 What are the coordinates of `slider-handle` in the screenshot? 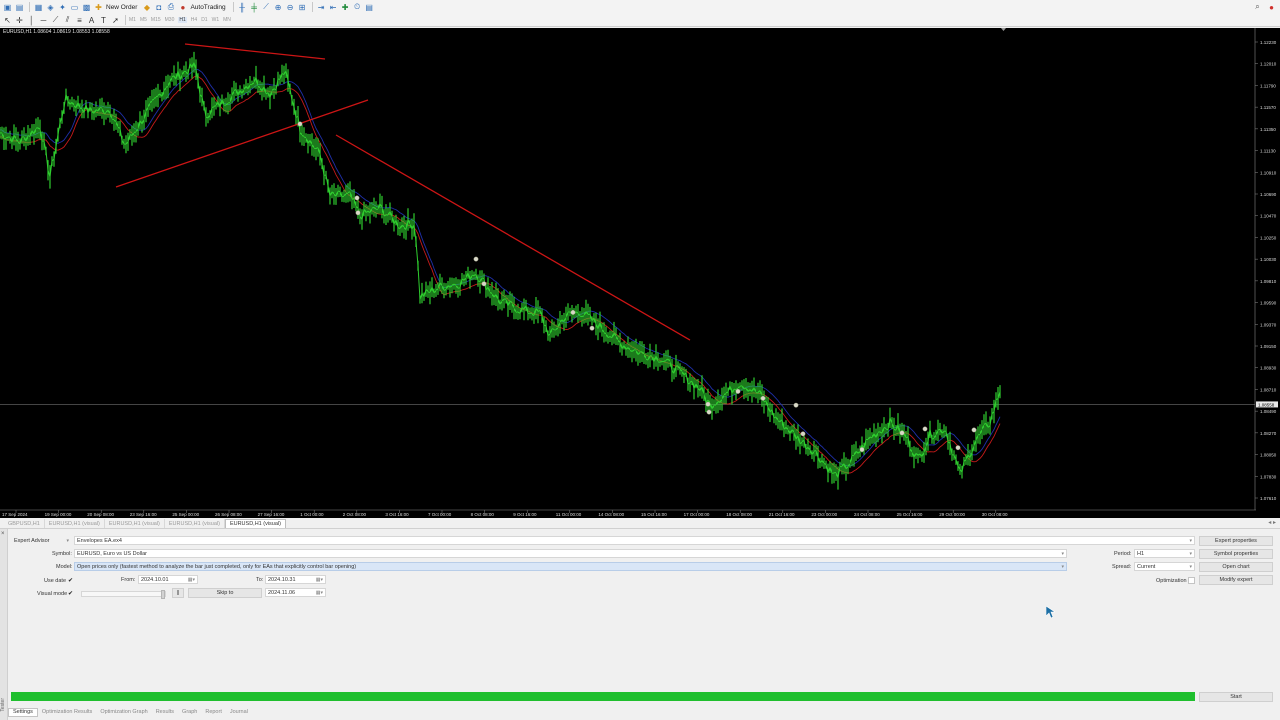 It's located at (163, 594).